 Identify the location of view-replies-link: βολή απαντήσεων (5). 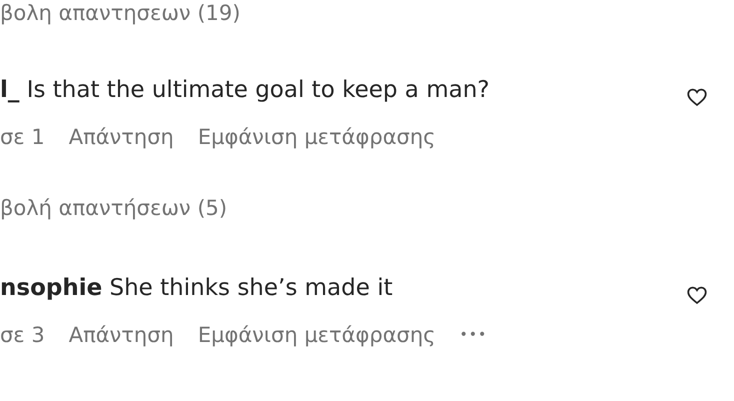
(114, 208).